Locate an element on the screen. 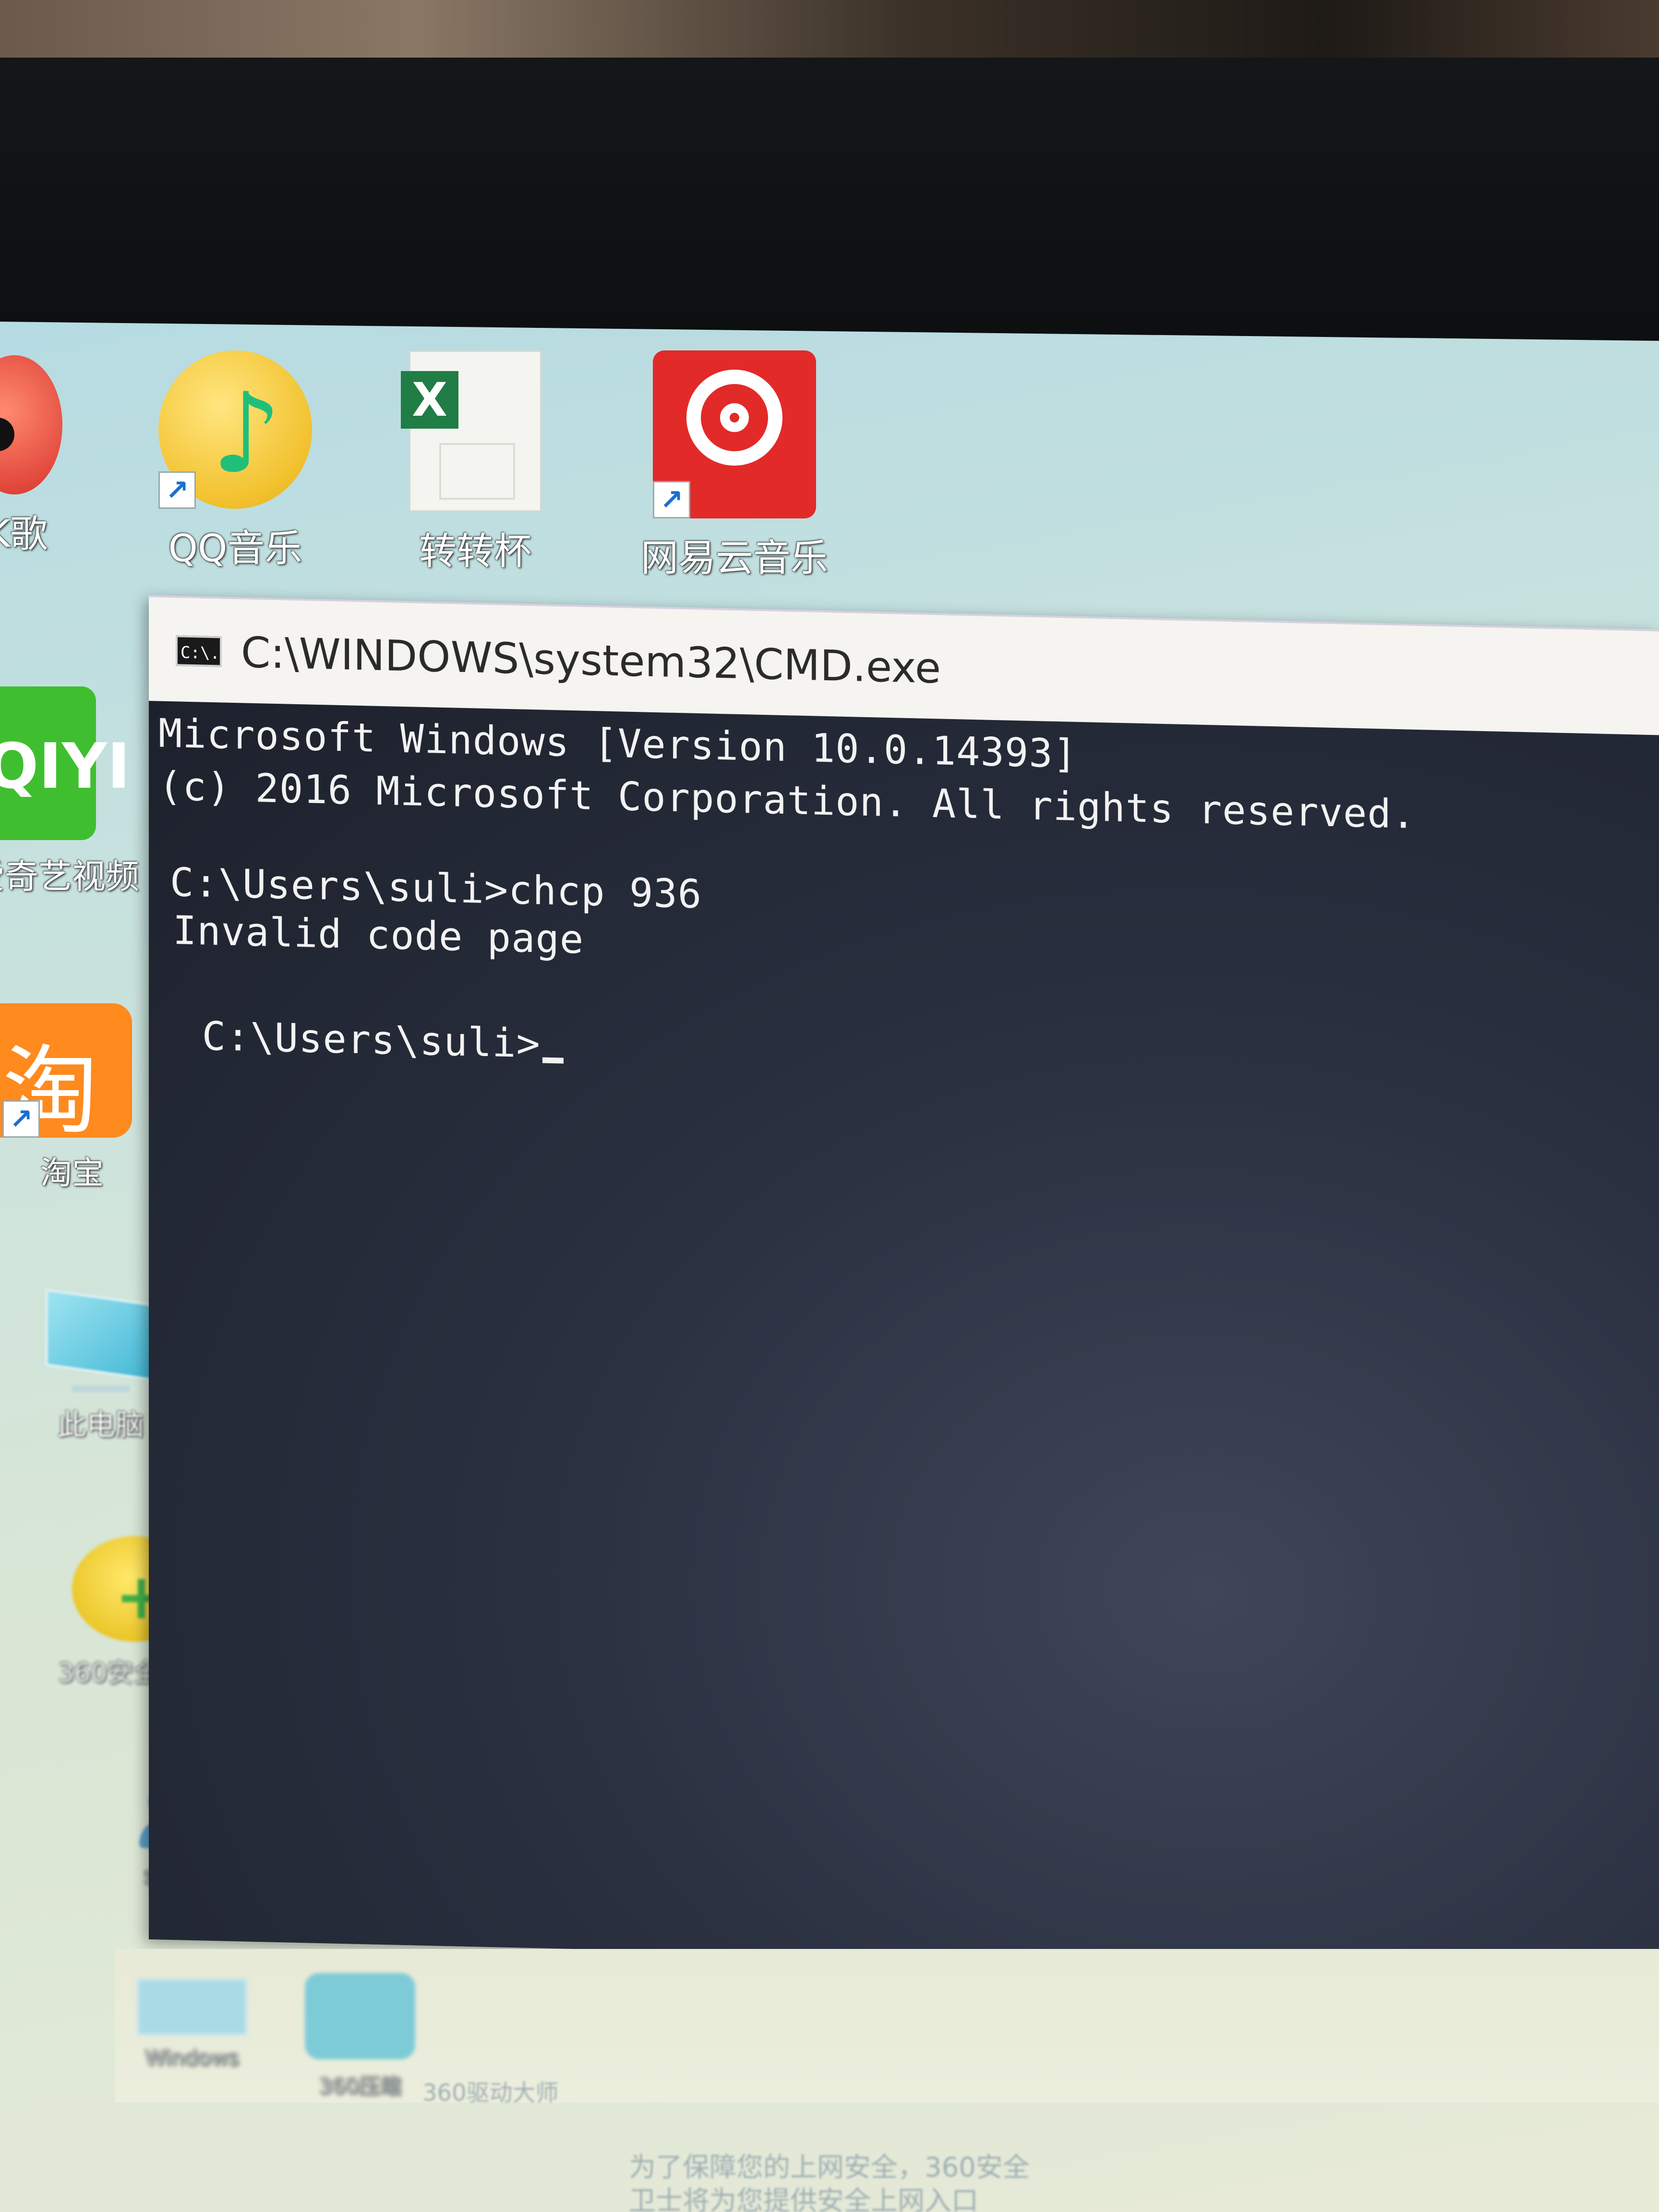 The width and height of the screenshot is (1659, 2212). desktop-icon-label: 淘宝 is located at coordinates (72, 1172).